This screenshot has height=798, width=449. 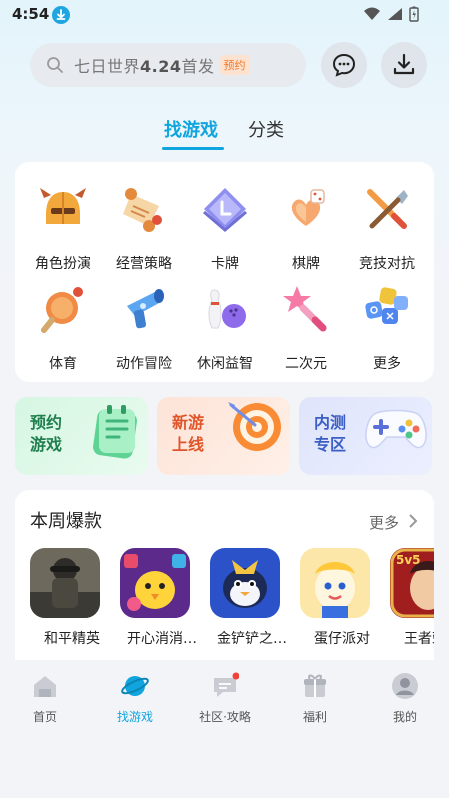 I want to click on chat-icon, so click(x=227, y=684).